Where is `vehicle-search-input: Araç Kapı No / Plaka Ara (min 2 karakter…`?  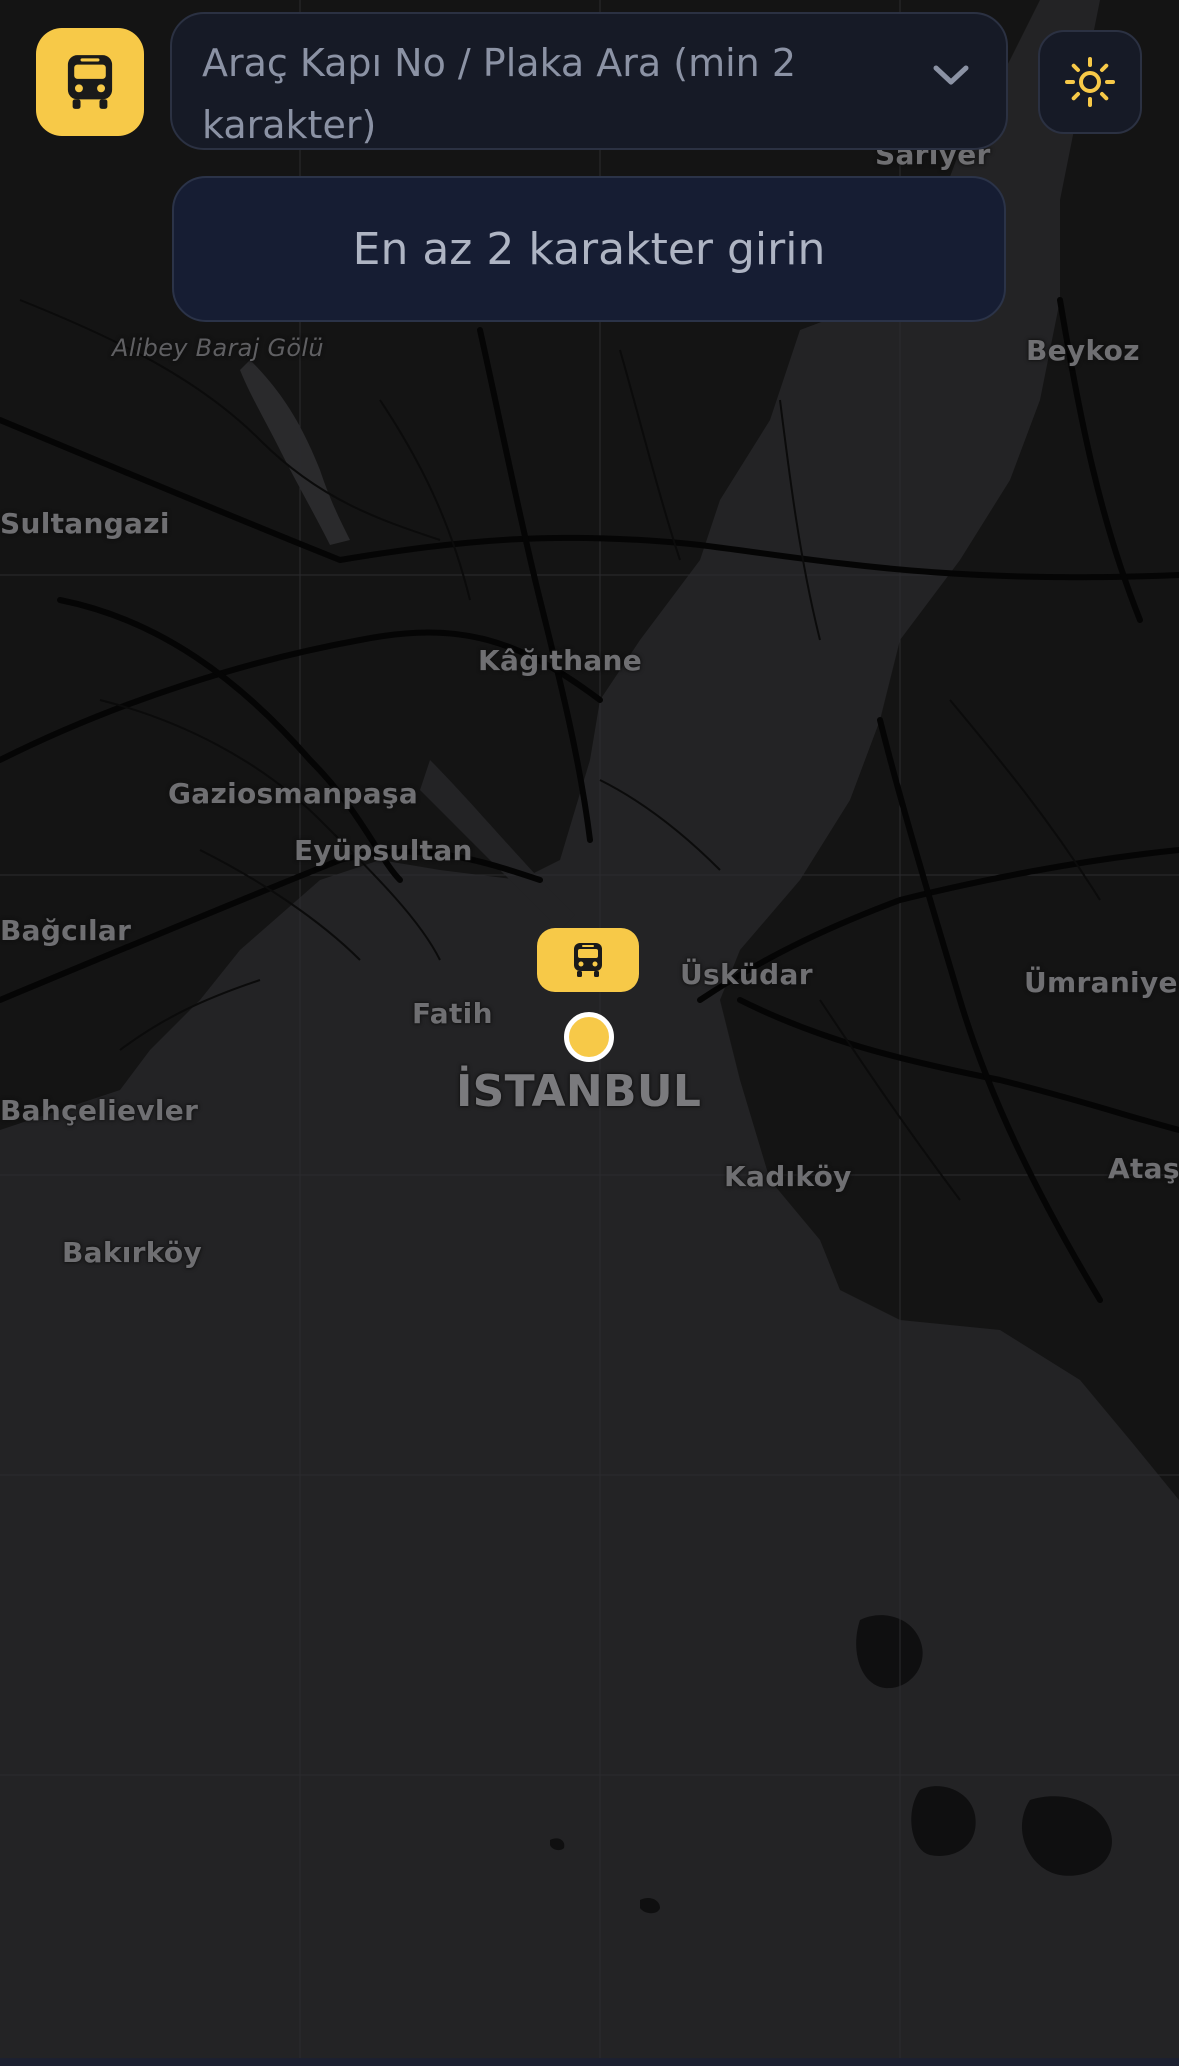
vehicle-search-input: Araç Kapı No / Plaka Ara (min 2 karakter… is located at coordinates (589, 81).